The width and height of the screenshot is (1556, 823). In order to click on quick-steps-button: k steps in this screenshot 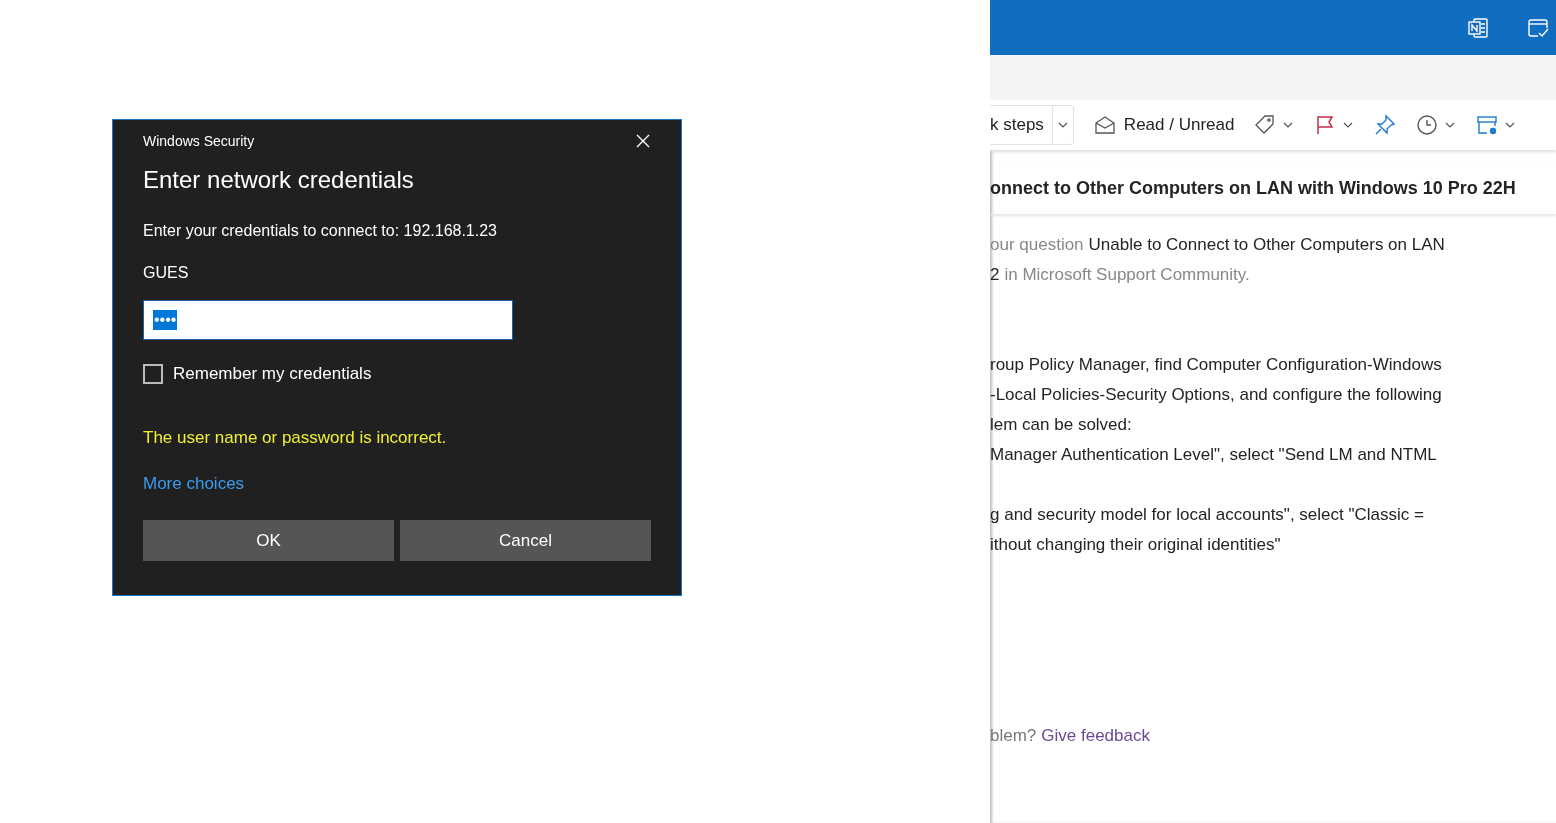, I will do `click(1032, 125)`.